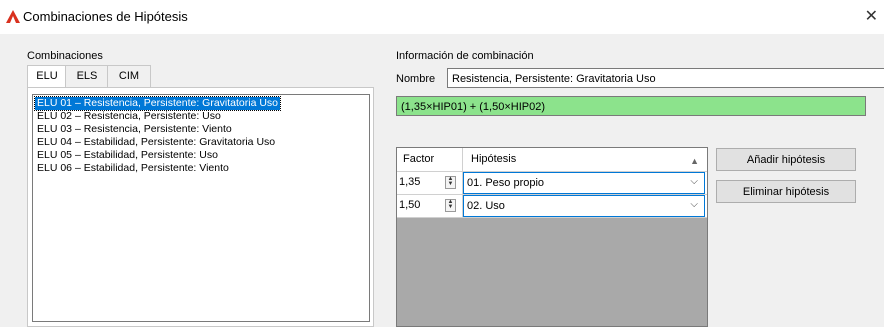  Describe the element at coordinates (631, 106) in the screenshot. I see `formula-display: (1,35×HIP01) + (1,50×HIP02)` at that location.